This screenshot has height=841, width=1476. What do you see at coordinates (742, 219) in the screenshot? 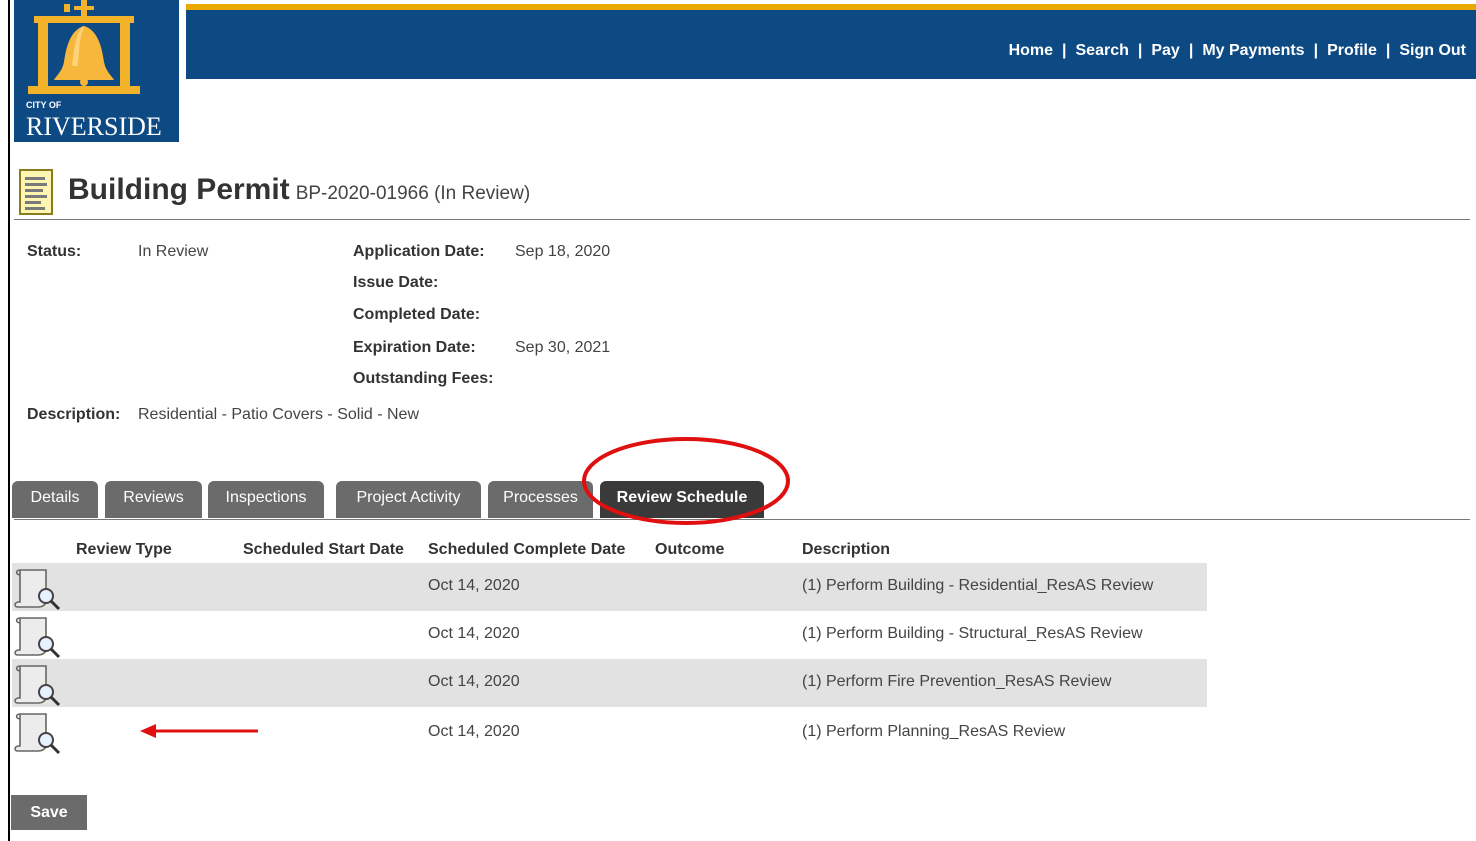
I see `title-divider` at bounding box center [742, 219].